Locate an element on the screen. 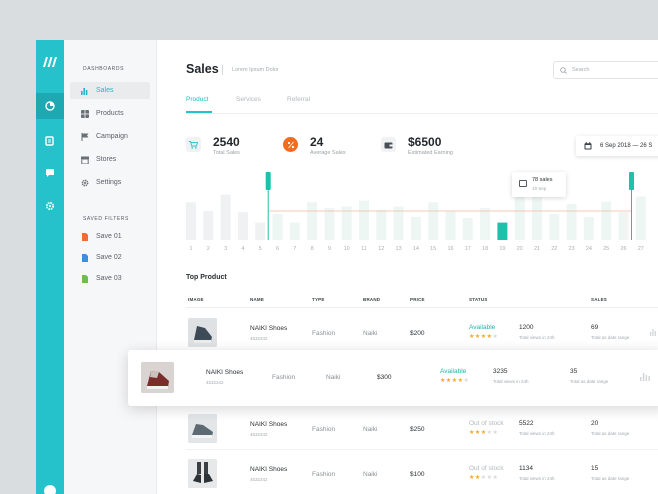 Image resolution: width=658 pixels, height=494 pixels. saved-filter-03: Save 03 is located at coordinates (110, 278).